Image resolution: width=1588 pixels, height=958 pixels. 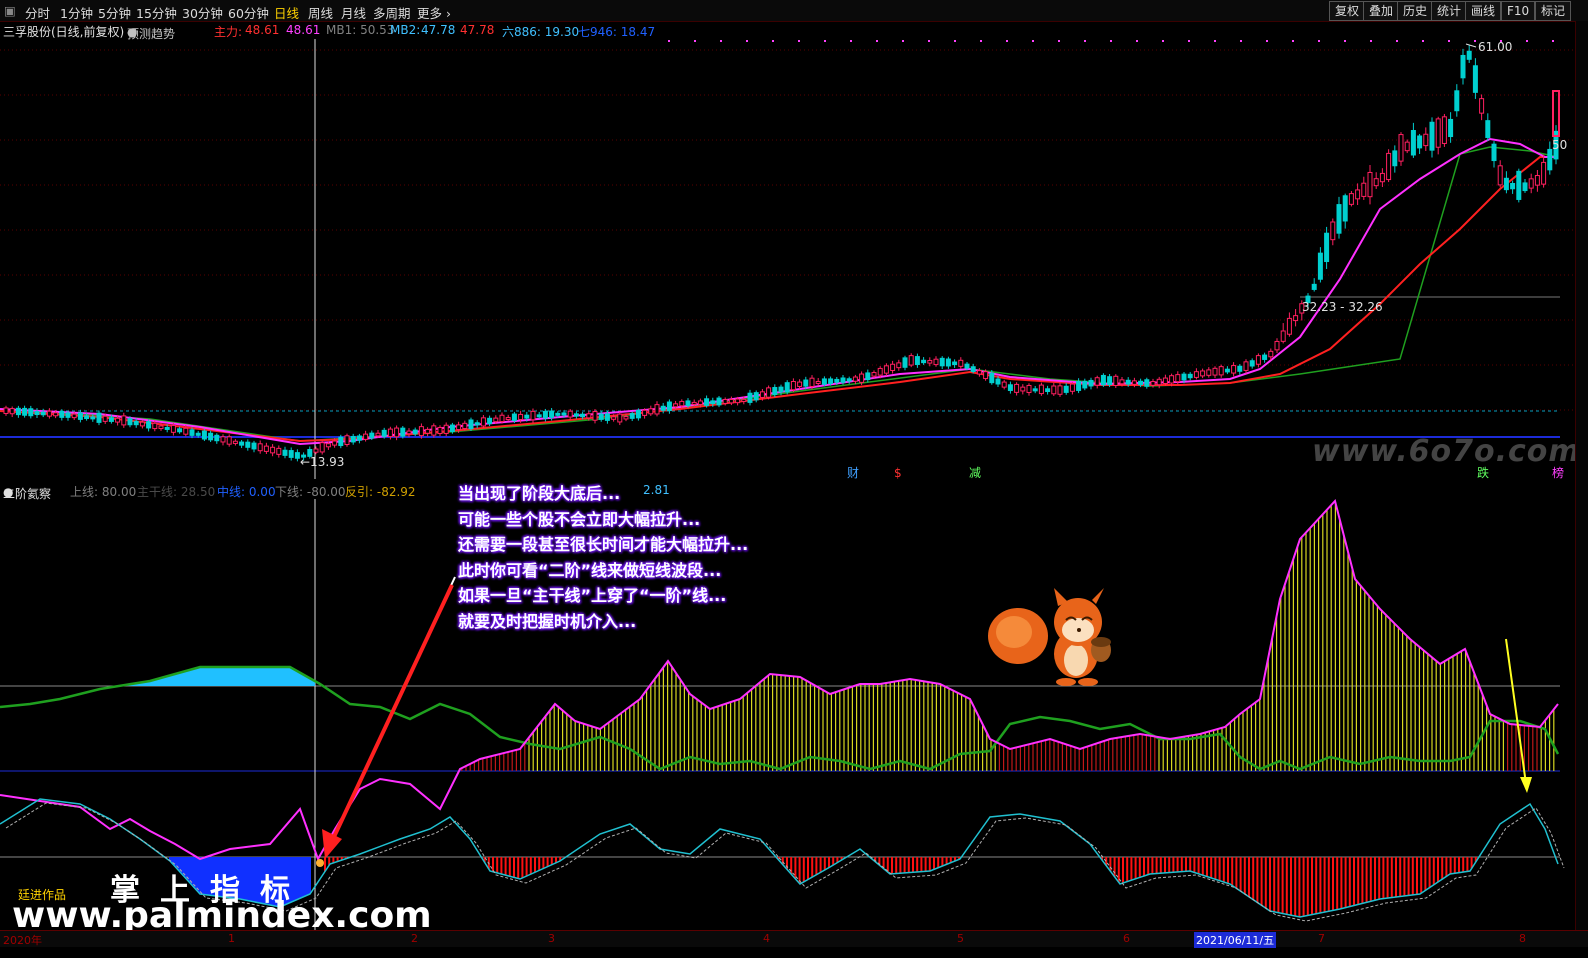 I want to click on period-1min: 1分钟, so click(x=76, y=12).